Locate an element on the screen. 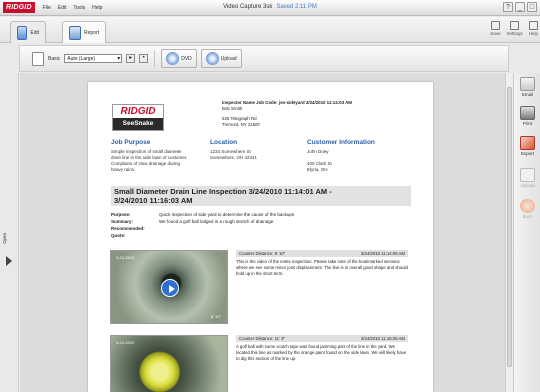  inspector-address-2: Tremont, NY 21587 is located at coordinates (241, 124).